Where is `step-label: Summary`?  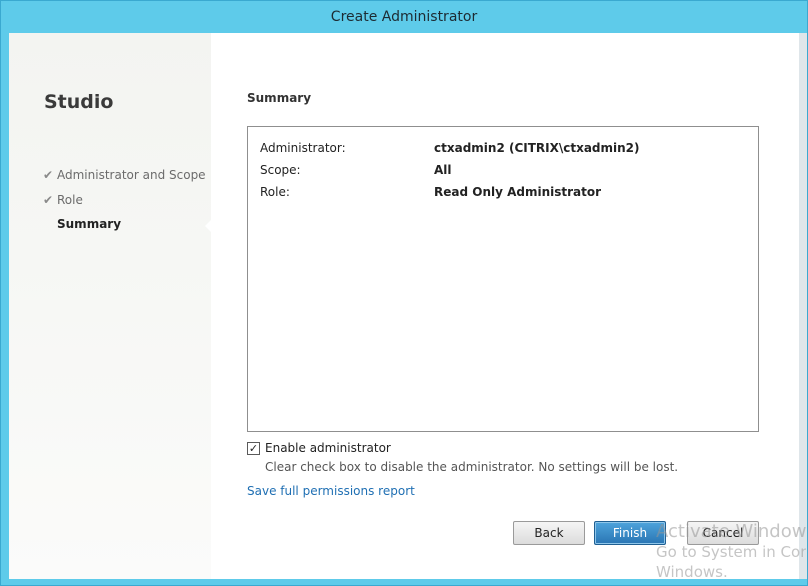
step-label: Summary is located at coordinates (89, 224).